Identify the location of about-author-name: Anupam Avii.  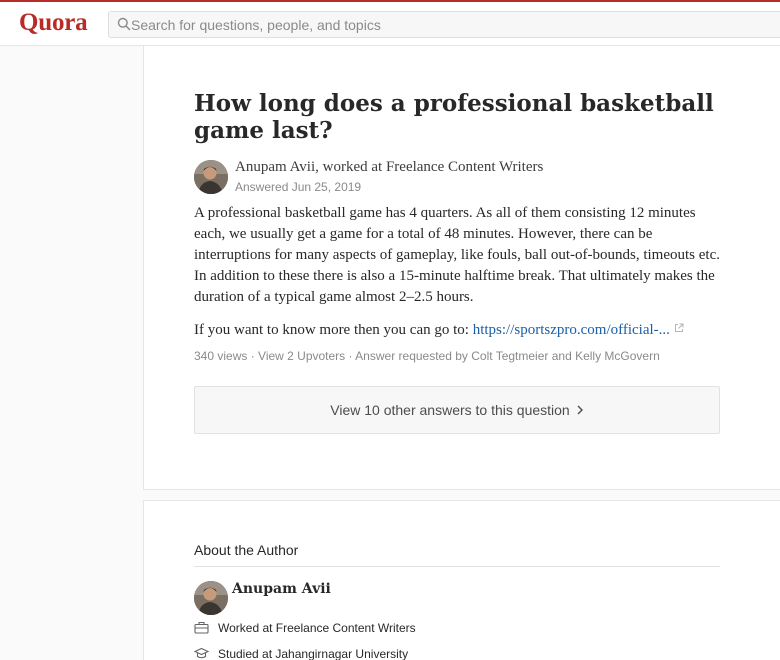
(281, 589).